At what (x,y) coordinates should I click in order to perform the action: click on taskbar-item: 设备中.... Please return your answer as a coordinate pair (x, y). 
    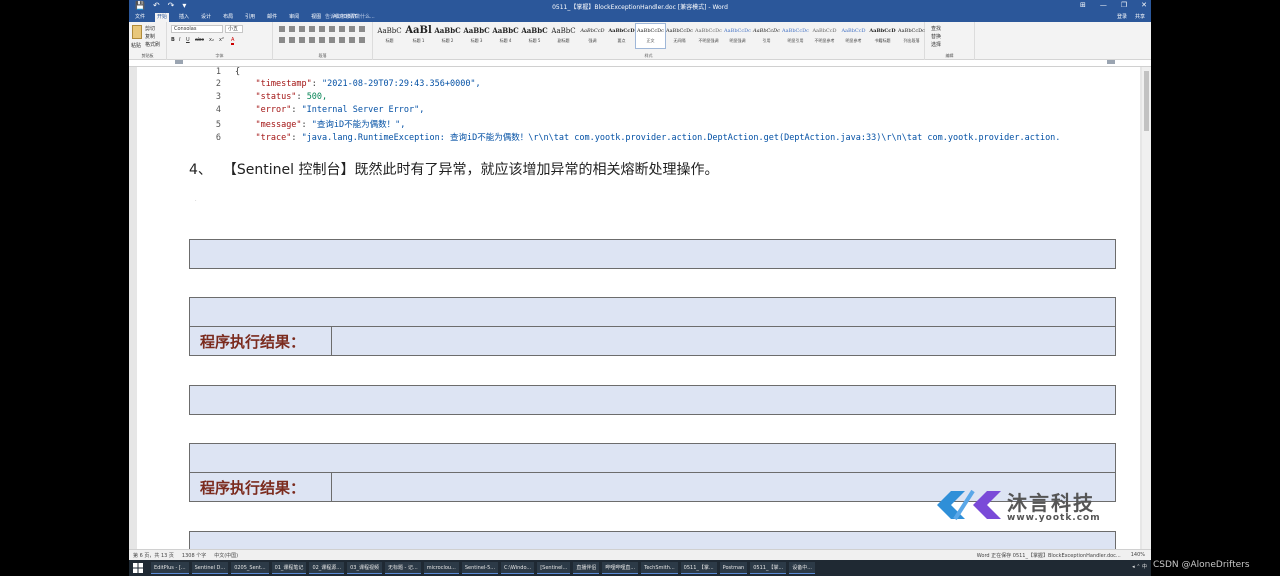
    Looking at the image, I should click on (802, 568).